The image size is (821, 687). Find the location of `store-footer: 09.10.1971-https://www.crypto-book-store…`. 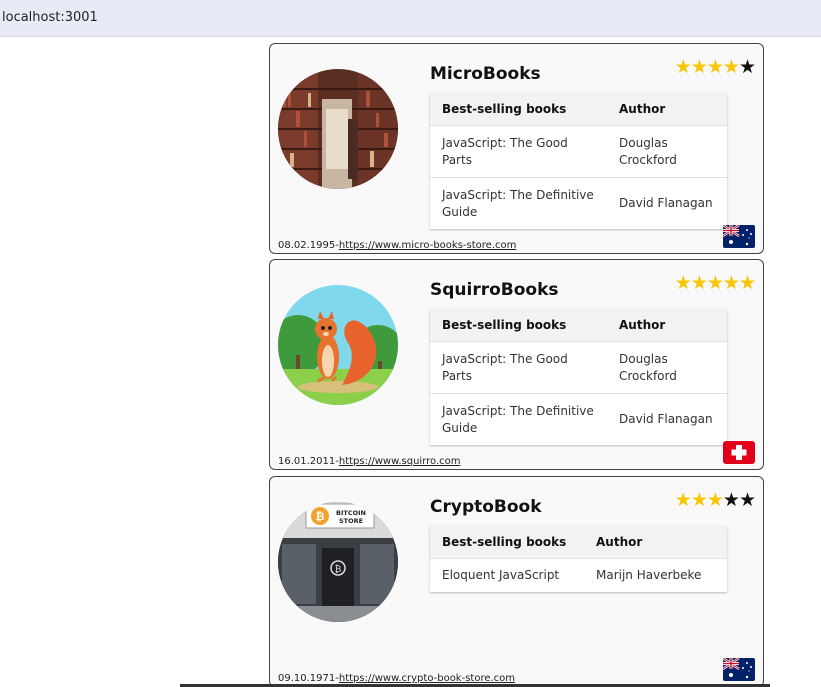

store-footer: 09.10.1971-https://www.crypto-book-store… is located at coordinates (396, 678).